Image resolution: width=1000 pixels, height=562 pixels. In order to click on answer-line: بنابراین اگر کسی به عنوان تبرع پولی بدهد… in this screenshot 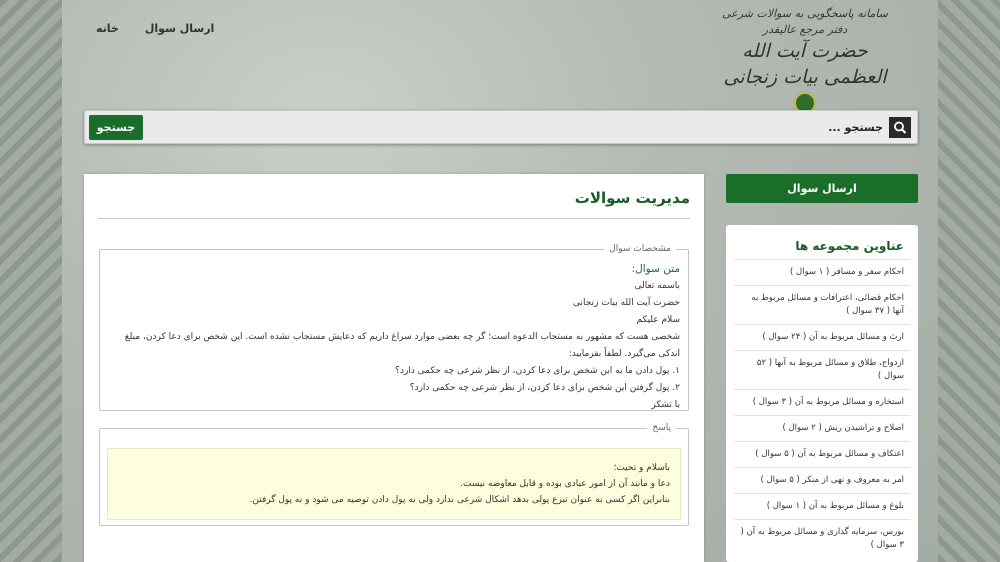, I will do `click(459, 500)`.